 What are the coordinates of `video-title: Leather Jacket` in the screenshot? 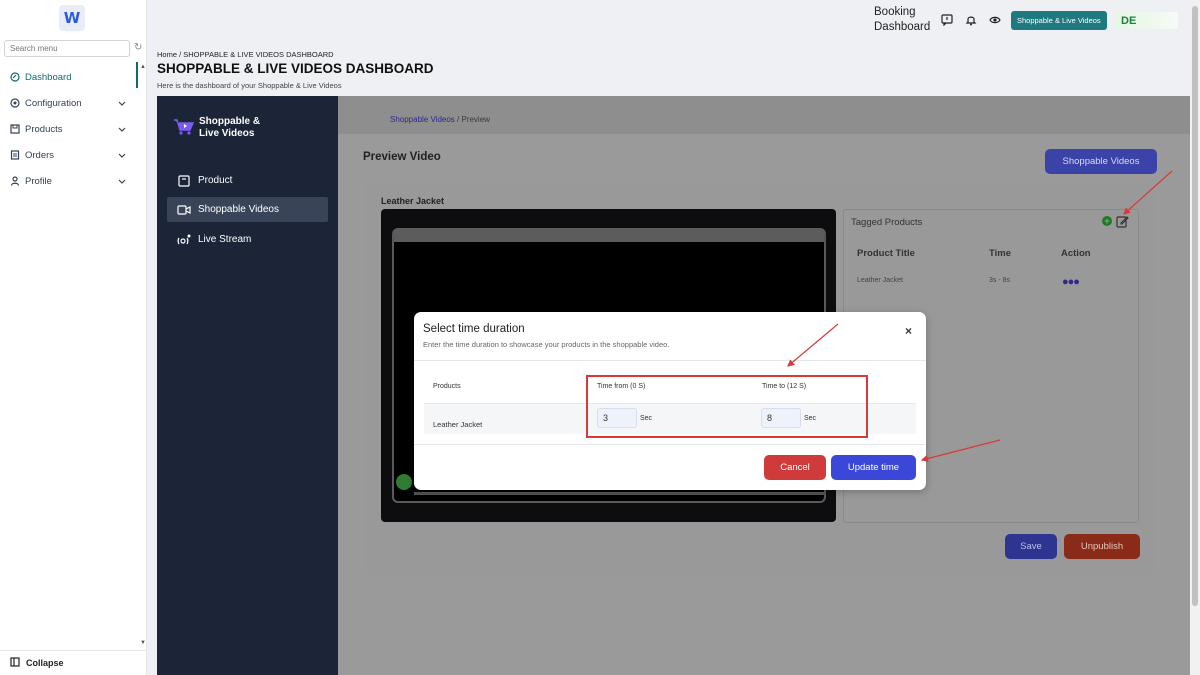 It's located at (413, 201).